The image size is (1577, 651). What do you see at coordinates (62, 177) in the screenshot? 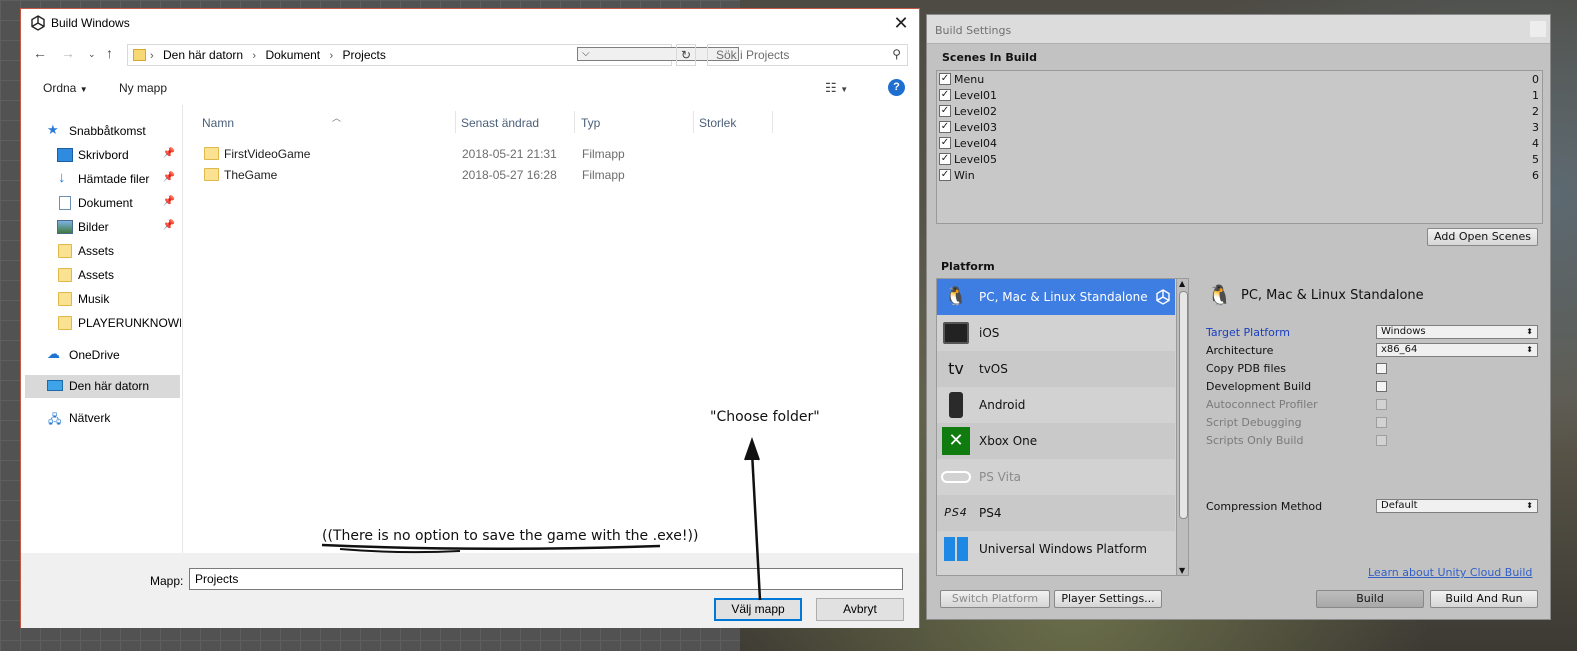
I see `download-icon: ↓` at bounding box center [62, 177].